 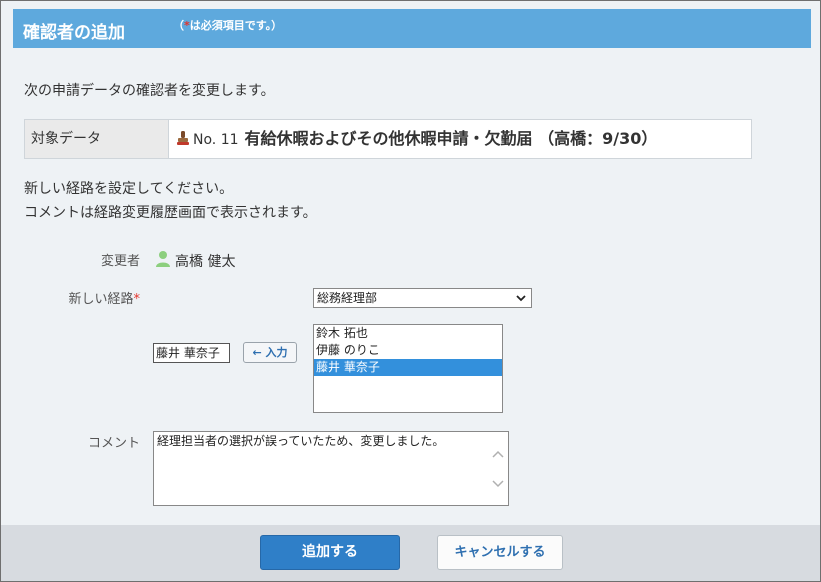 I want to click on new-route-label: 新しい経路*, so click(x=90, y=297).